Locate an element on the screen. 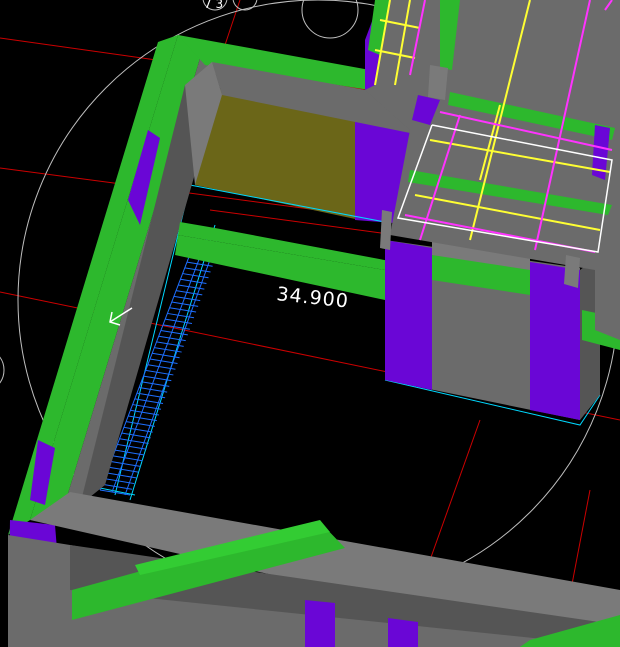 This screenshot has width=620, height=647. upper-structure-pier is located at coordinates (438, 82).